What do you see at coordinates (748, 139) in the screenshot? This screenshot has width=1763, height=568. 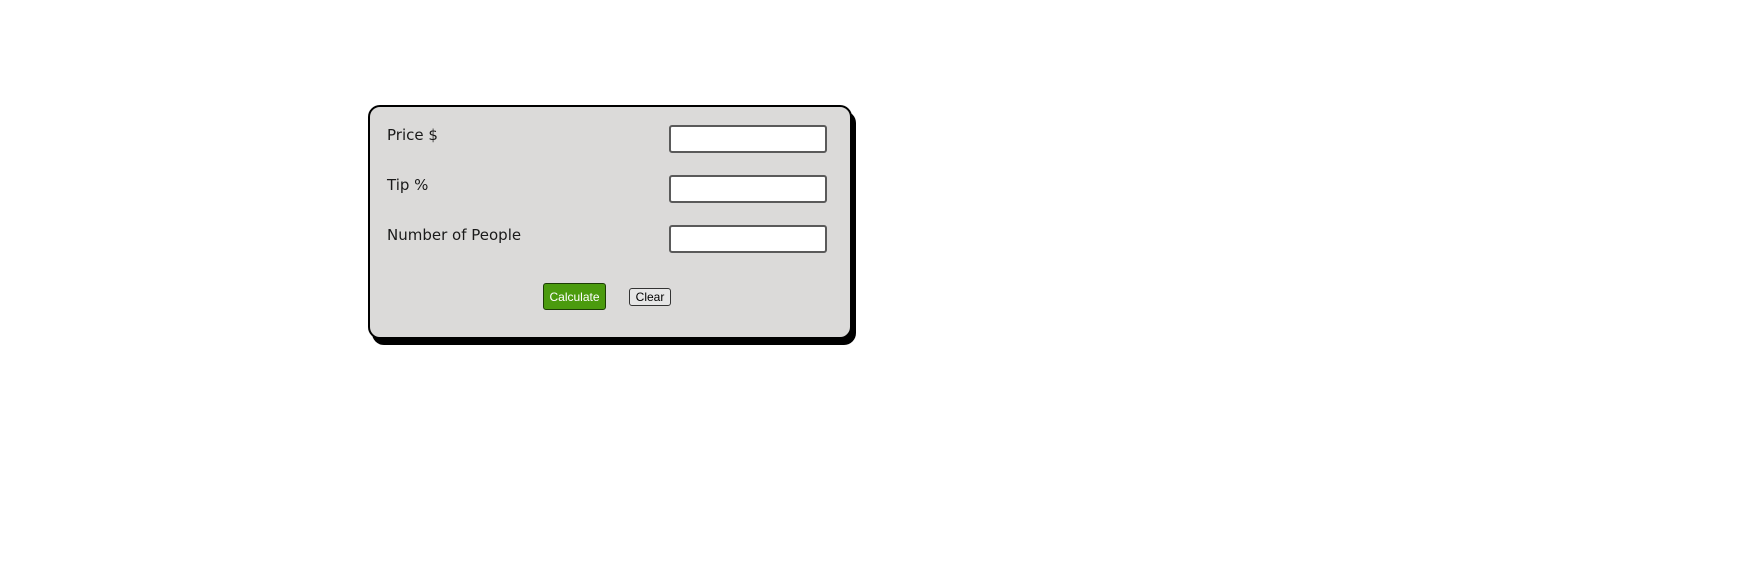 I see `price-input` at bounding box center [748, 139].